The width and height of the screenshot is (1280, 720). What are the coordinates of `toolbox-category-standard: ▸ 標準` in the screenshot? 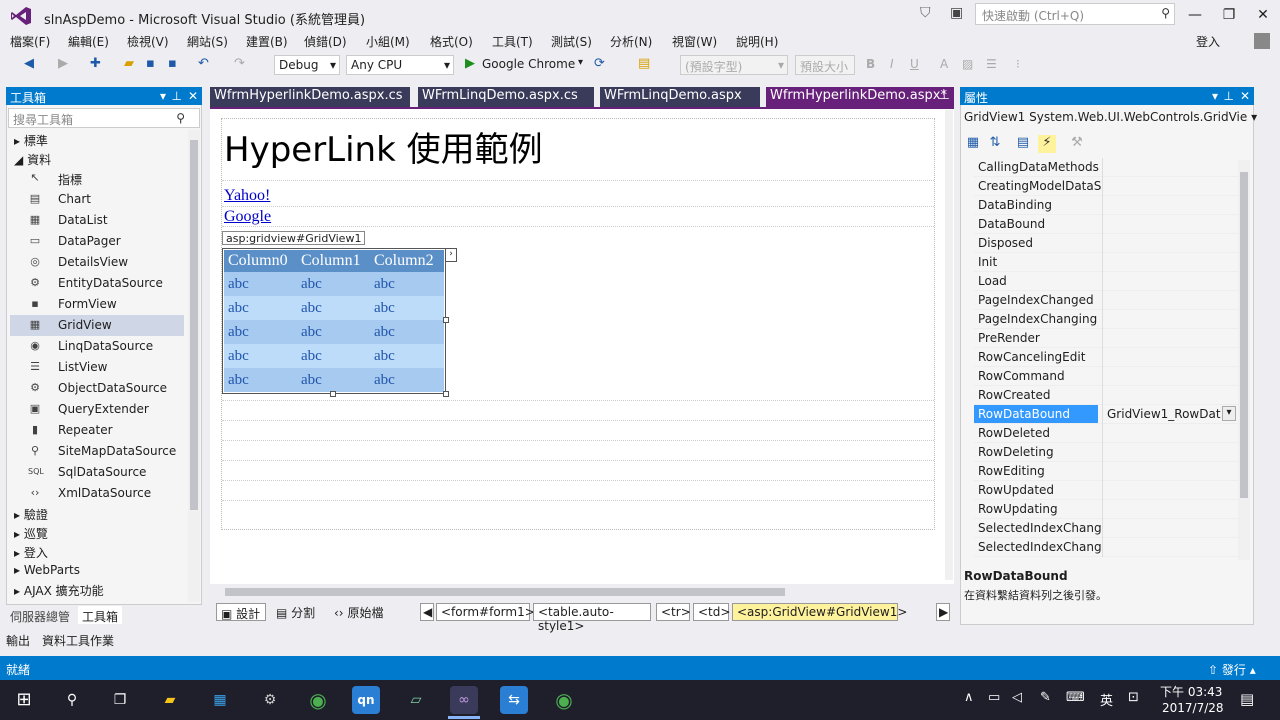 It's located at (31, 140).